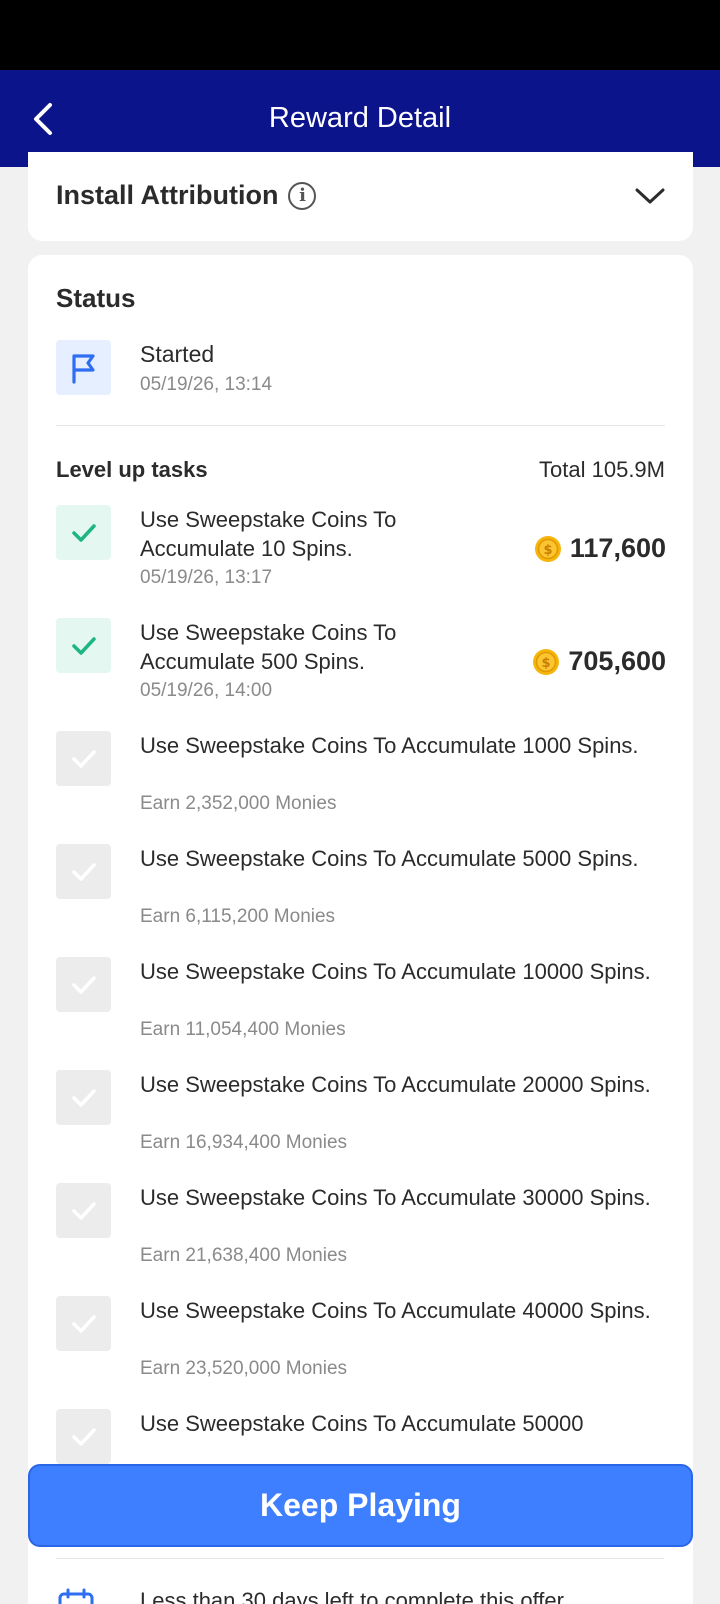  What do you see at coordinates (206, 384) in the screenshot?
I see `status-started-time: 05/19/26, 13:14` at bounding box center [206, 384].